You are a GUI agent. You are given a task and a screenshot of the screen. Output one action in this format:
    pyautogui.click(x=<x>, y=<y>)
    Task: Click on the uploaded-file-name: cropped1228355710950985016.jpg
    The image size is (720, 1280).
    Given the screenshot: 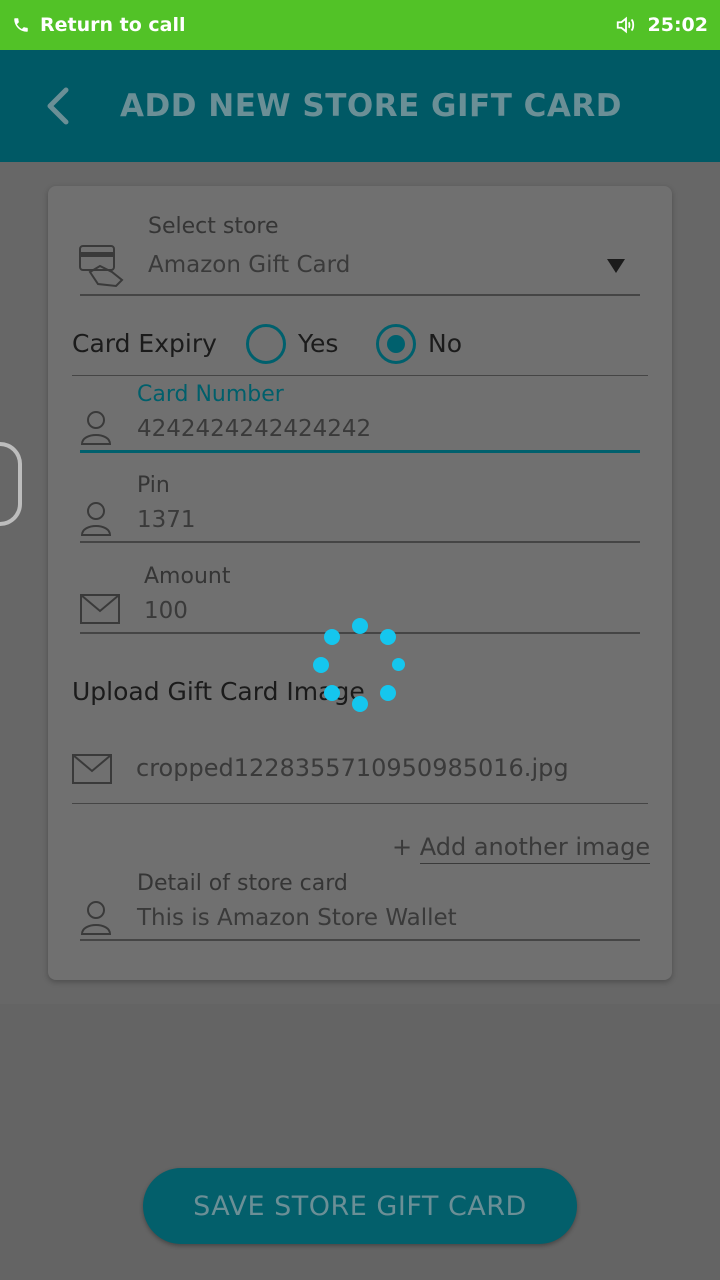 What is the action you would take?
    pyautogui.click(x=352, y=768)
    